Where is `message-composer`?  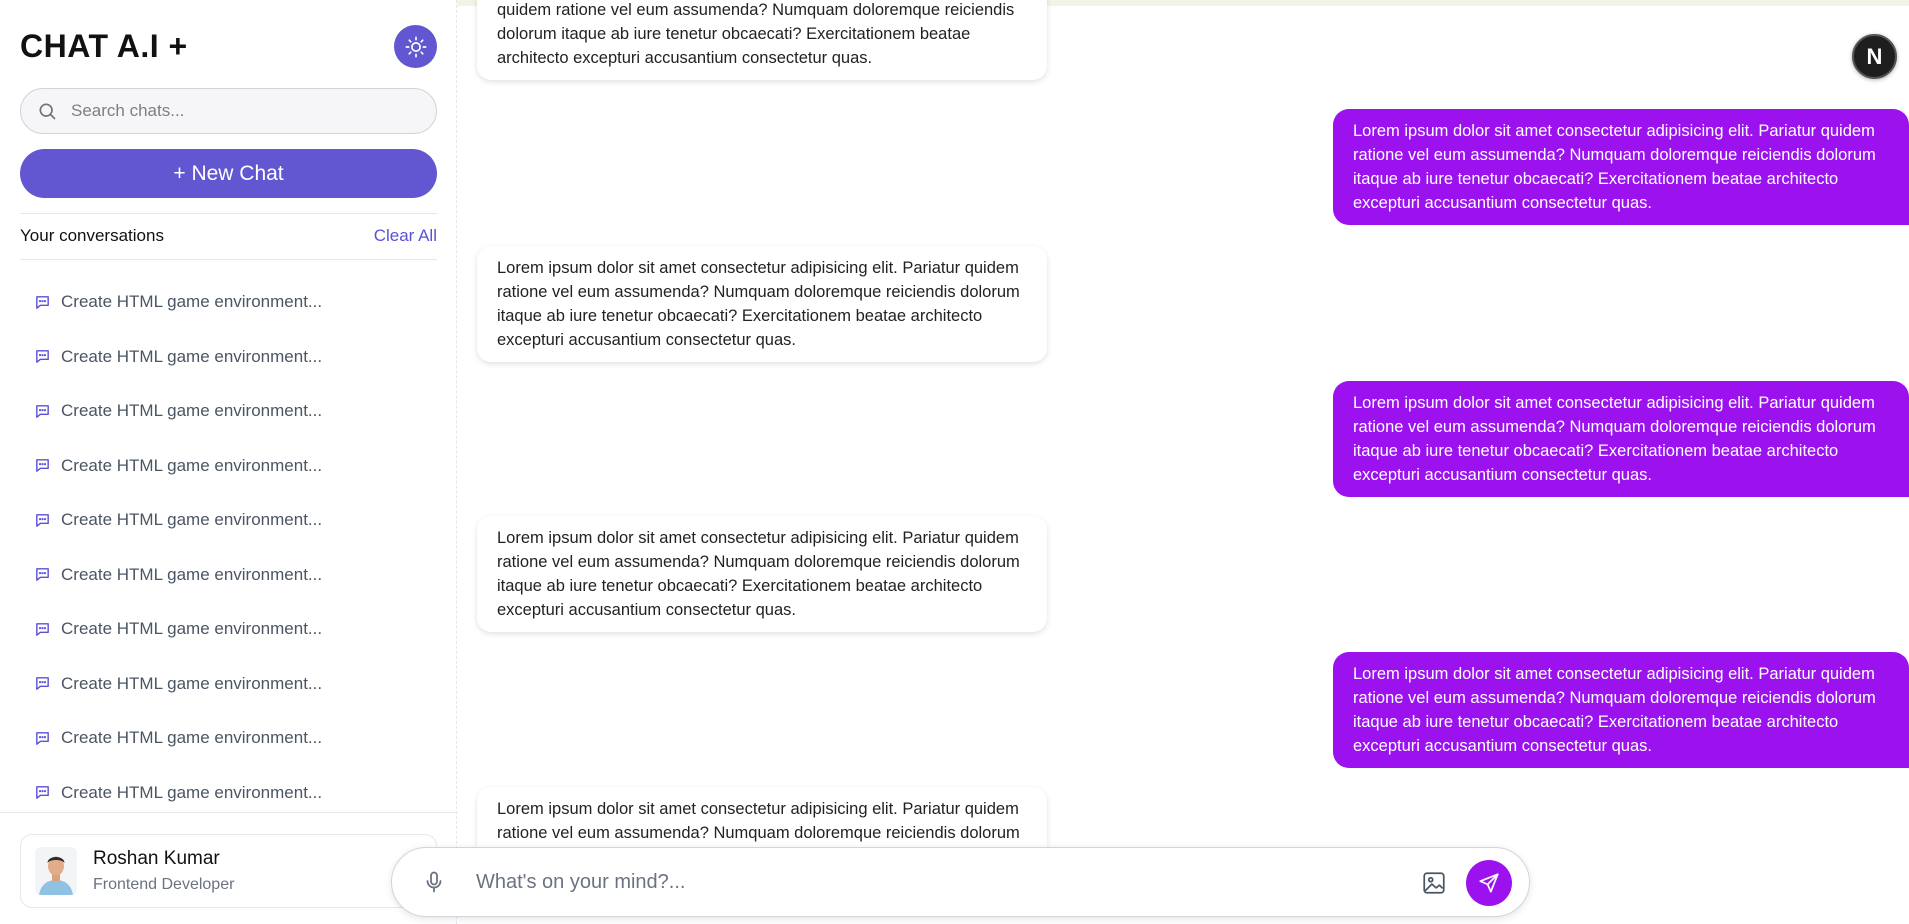 message-composer is located at coordinates (960, 882).